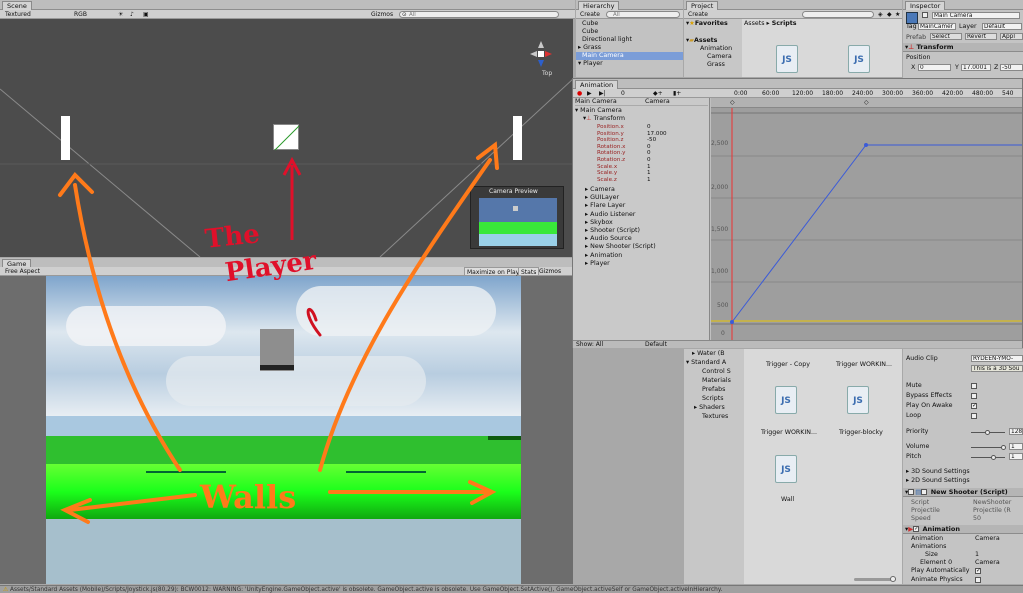 This screenshot has height=593, width=1023. What do you see at coordinates (698, 14) in the screenshot?
I see `project-create-button: Create` at bounding box center [698, 14].